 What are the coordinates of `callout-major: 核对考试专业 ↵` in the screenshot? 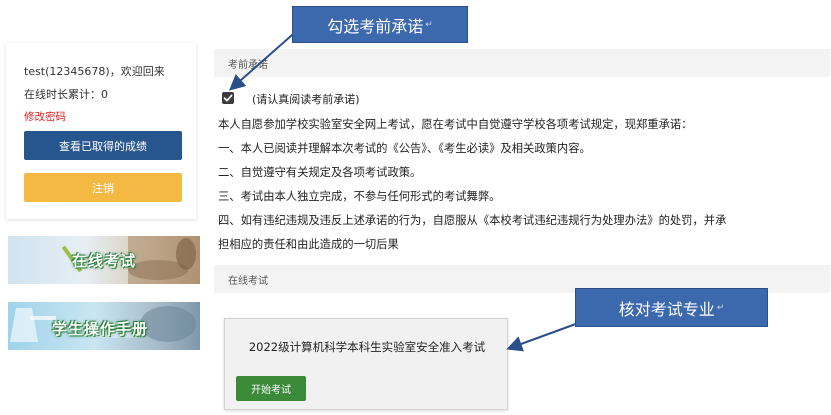 It's located at (671, 307).